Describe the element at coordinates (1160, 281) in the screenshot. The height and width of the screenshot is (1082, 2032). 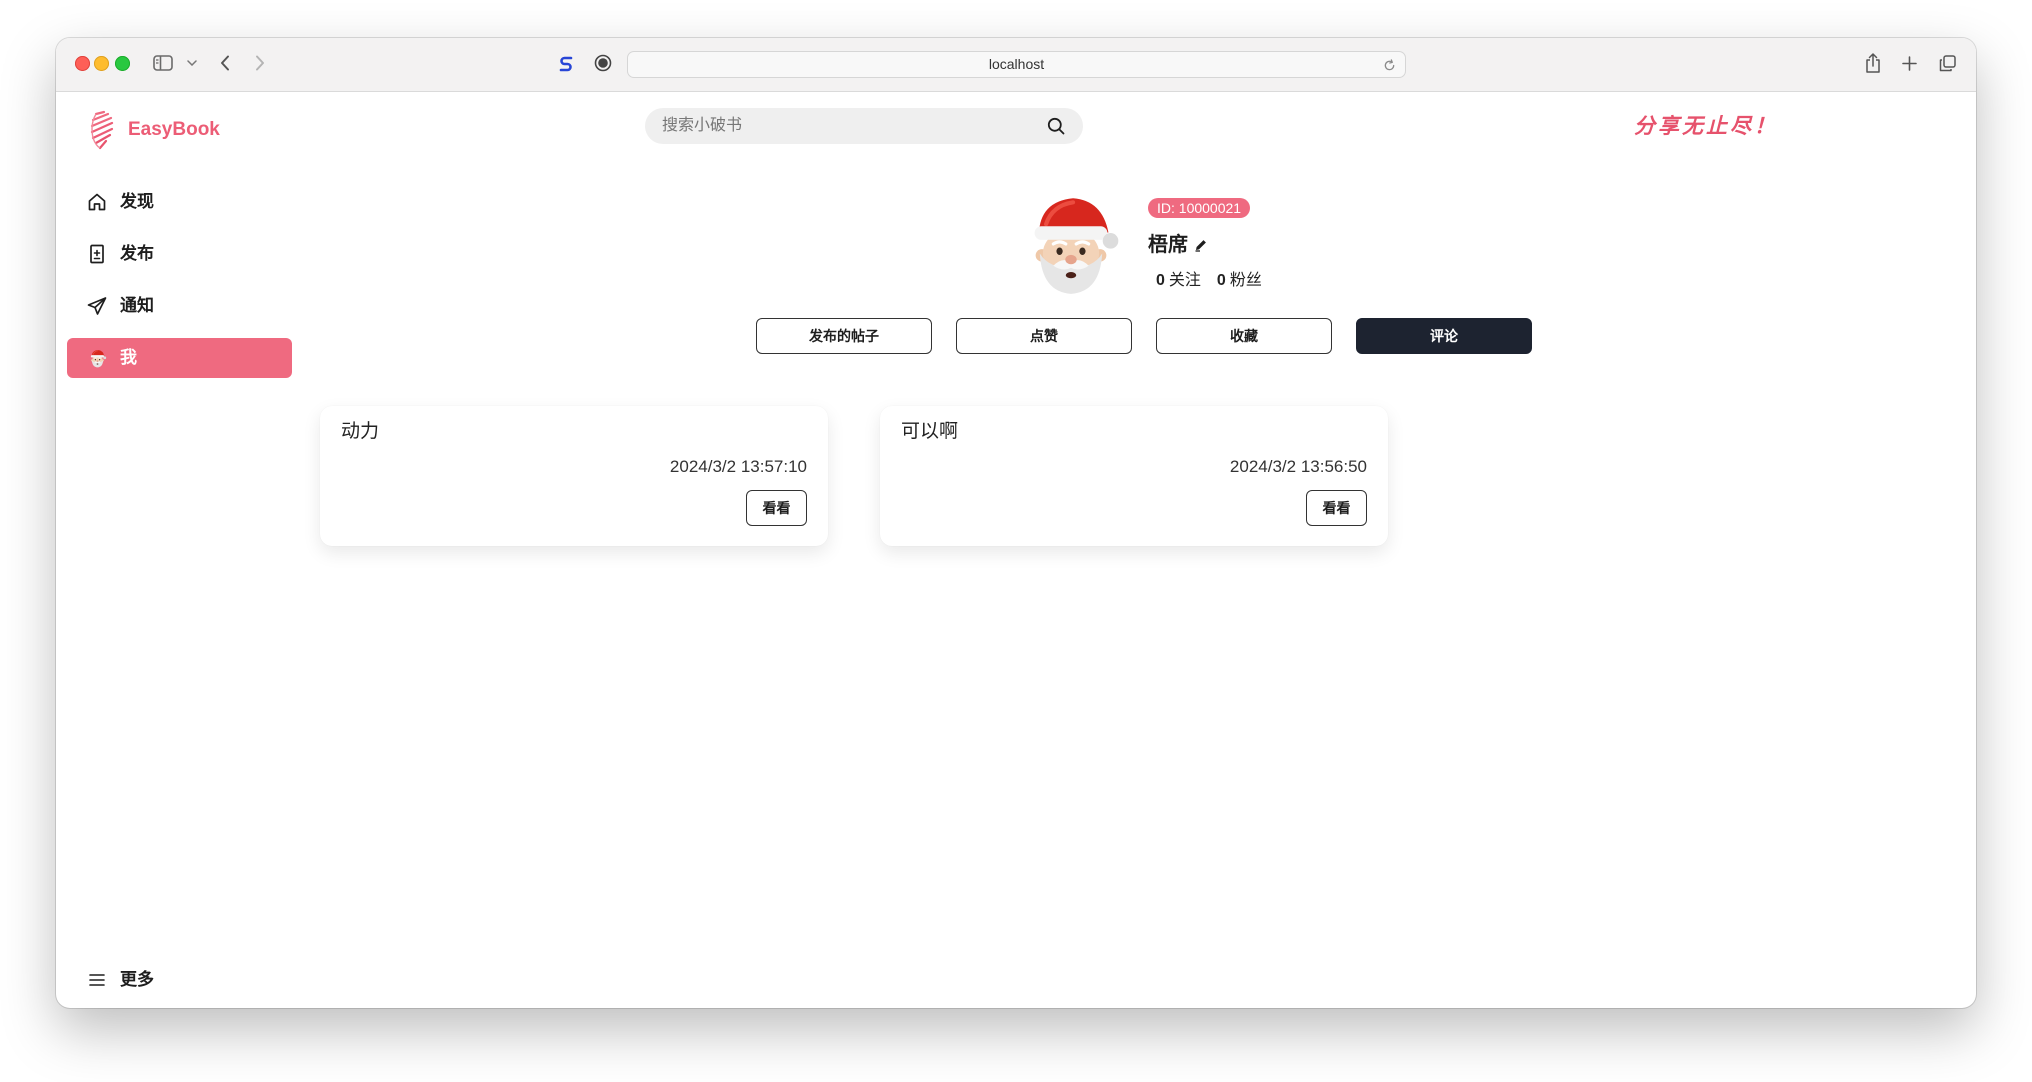
I see `following-count: 0` at that location.